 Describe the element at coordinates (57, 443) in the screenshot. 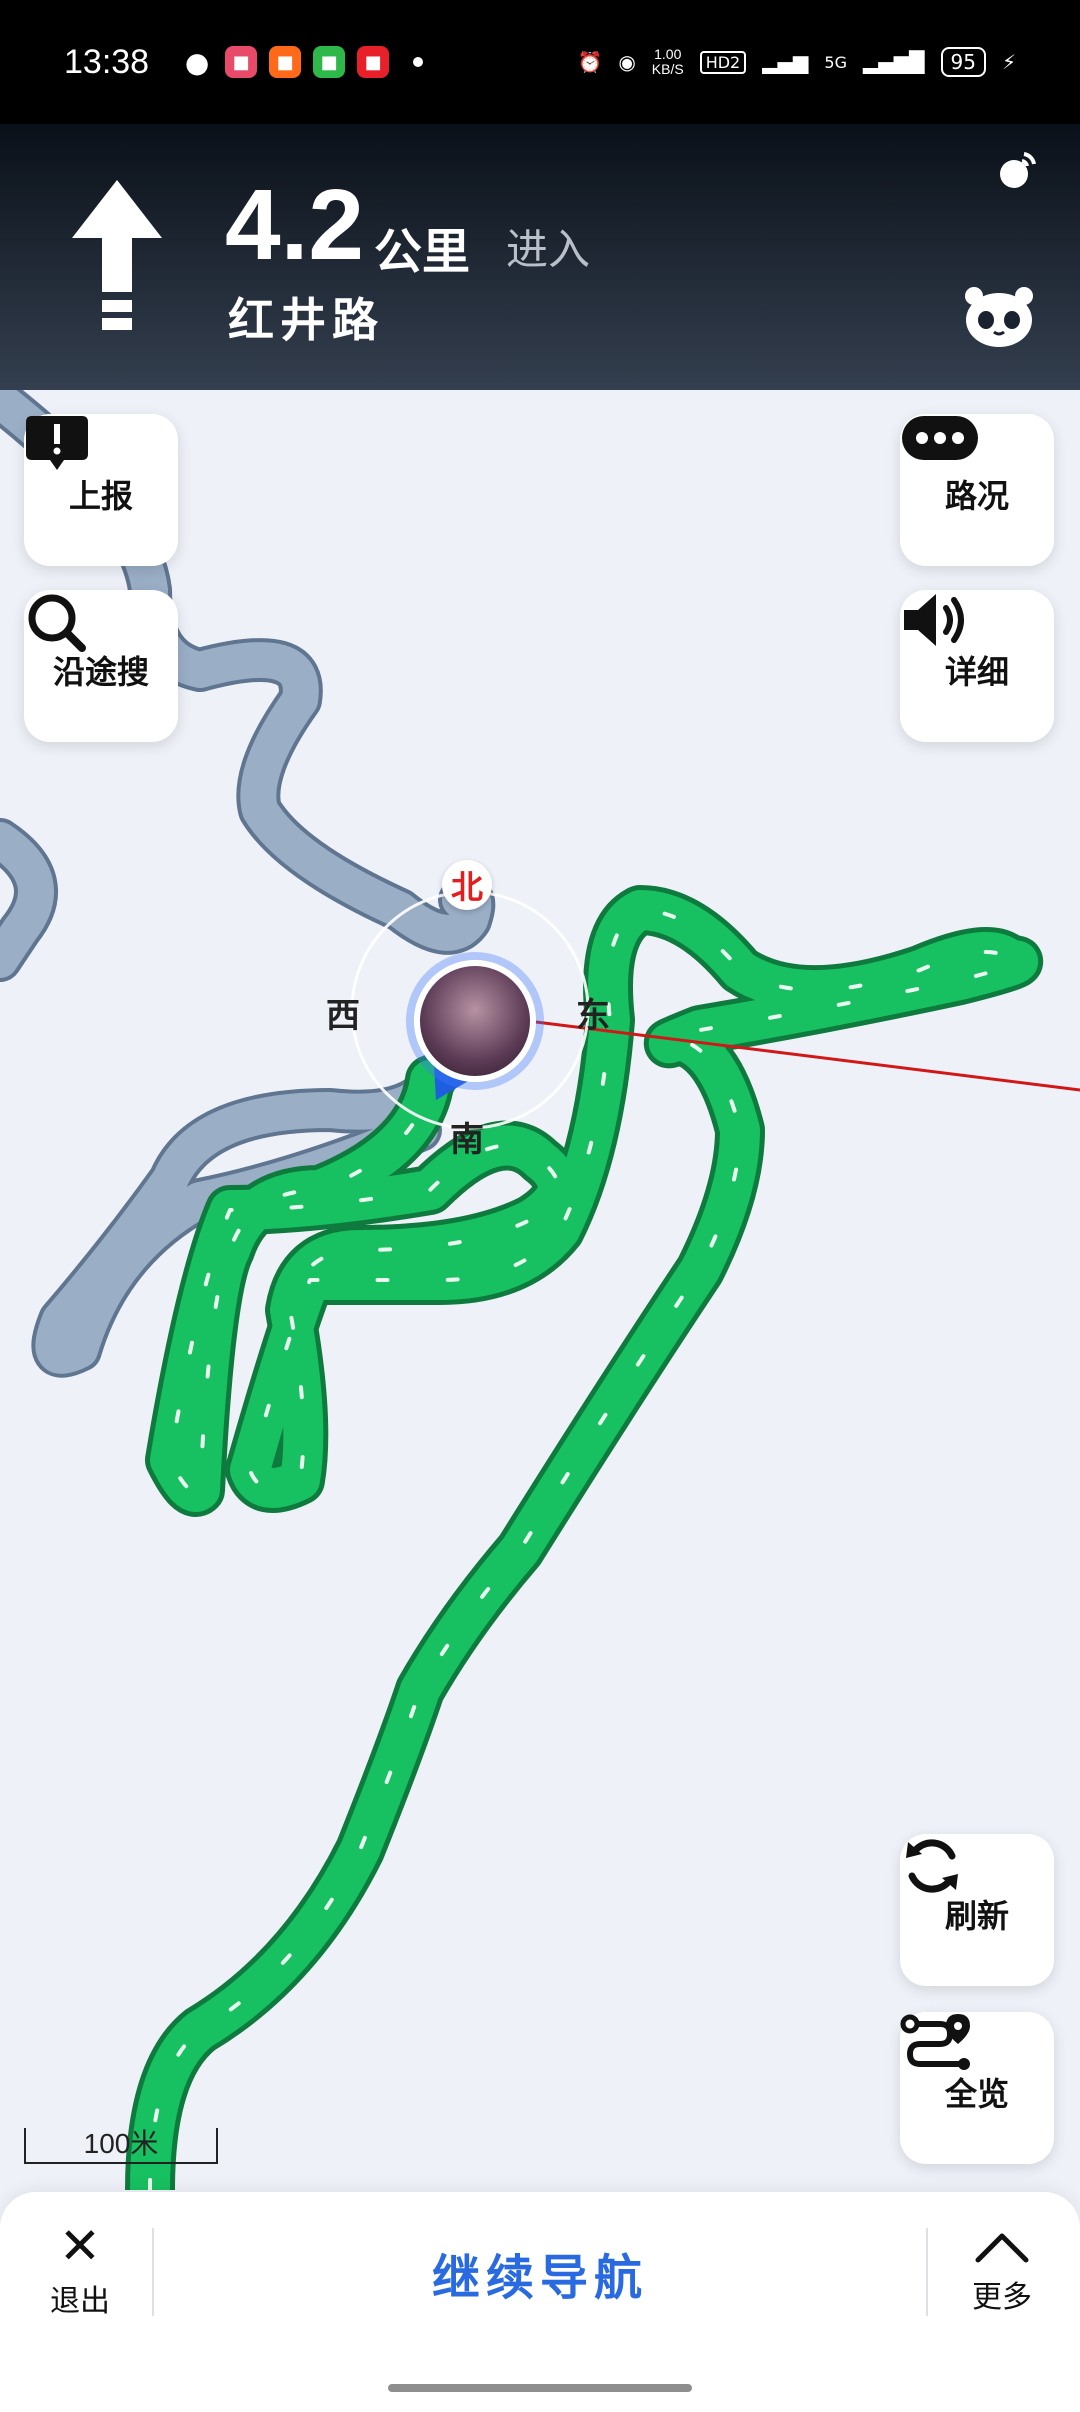

I see `report-icon` at that location.